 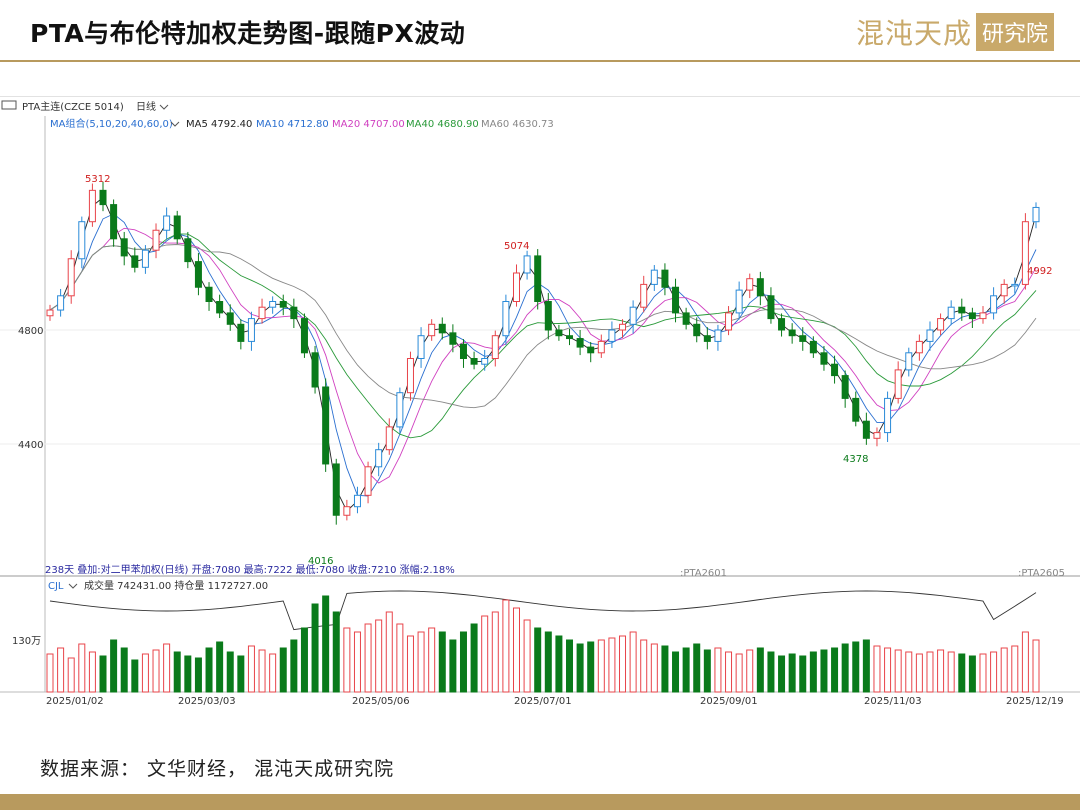 What do you see at coordinates (73, 106) in the screenshot?
I see `symbol-label: PTA主连(CZCE 5014)` at bounding box center [73, 106].